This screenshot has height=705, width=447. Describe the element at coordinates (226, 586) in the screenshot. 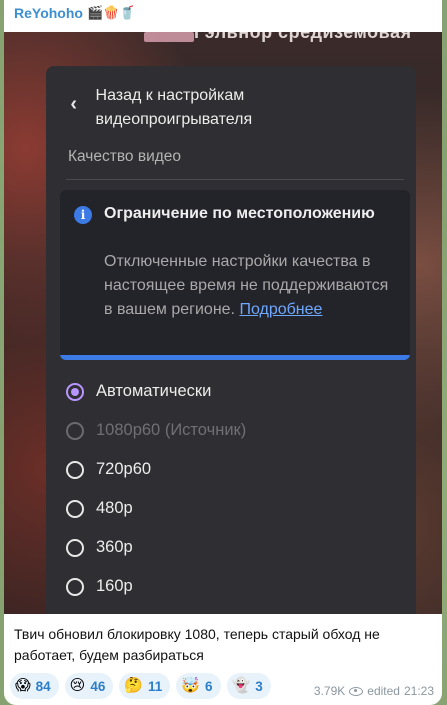

I see `quality-option-160p: 160p` at that location.